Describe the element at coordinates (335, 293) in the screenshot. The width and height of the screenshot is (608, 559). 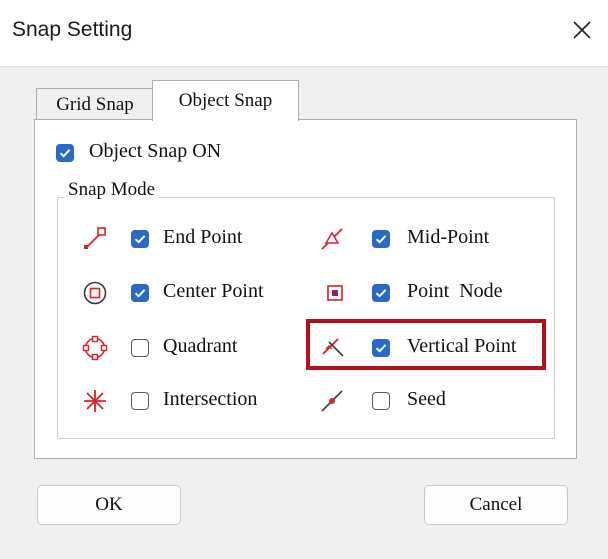
I see `point-node-icon` at that location.